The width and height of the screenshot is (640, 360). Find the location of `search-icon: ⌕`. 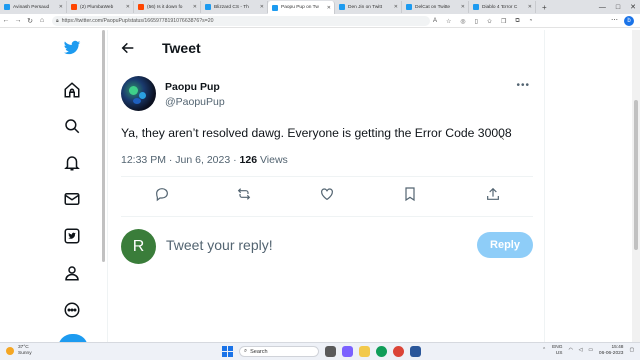

search-icon: ⌕ is located at coordinates (246, 351).